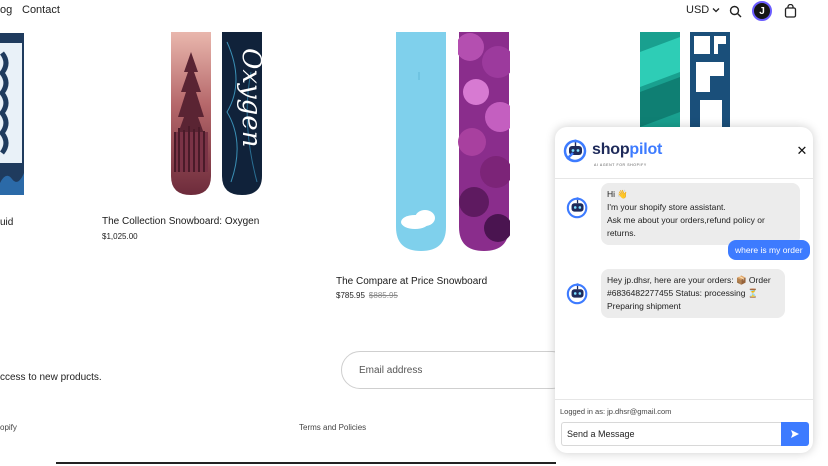 This screenshot has width=828, height=466. Describe the element at coordinates (367, 295) in the screenshot. I see `product-price: $785.95 $885.95` at that location.